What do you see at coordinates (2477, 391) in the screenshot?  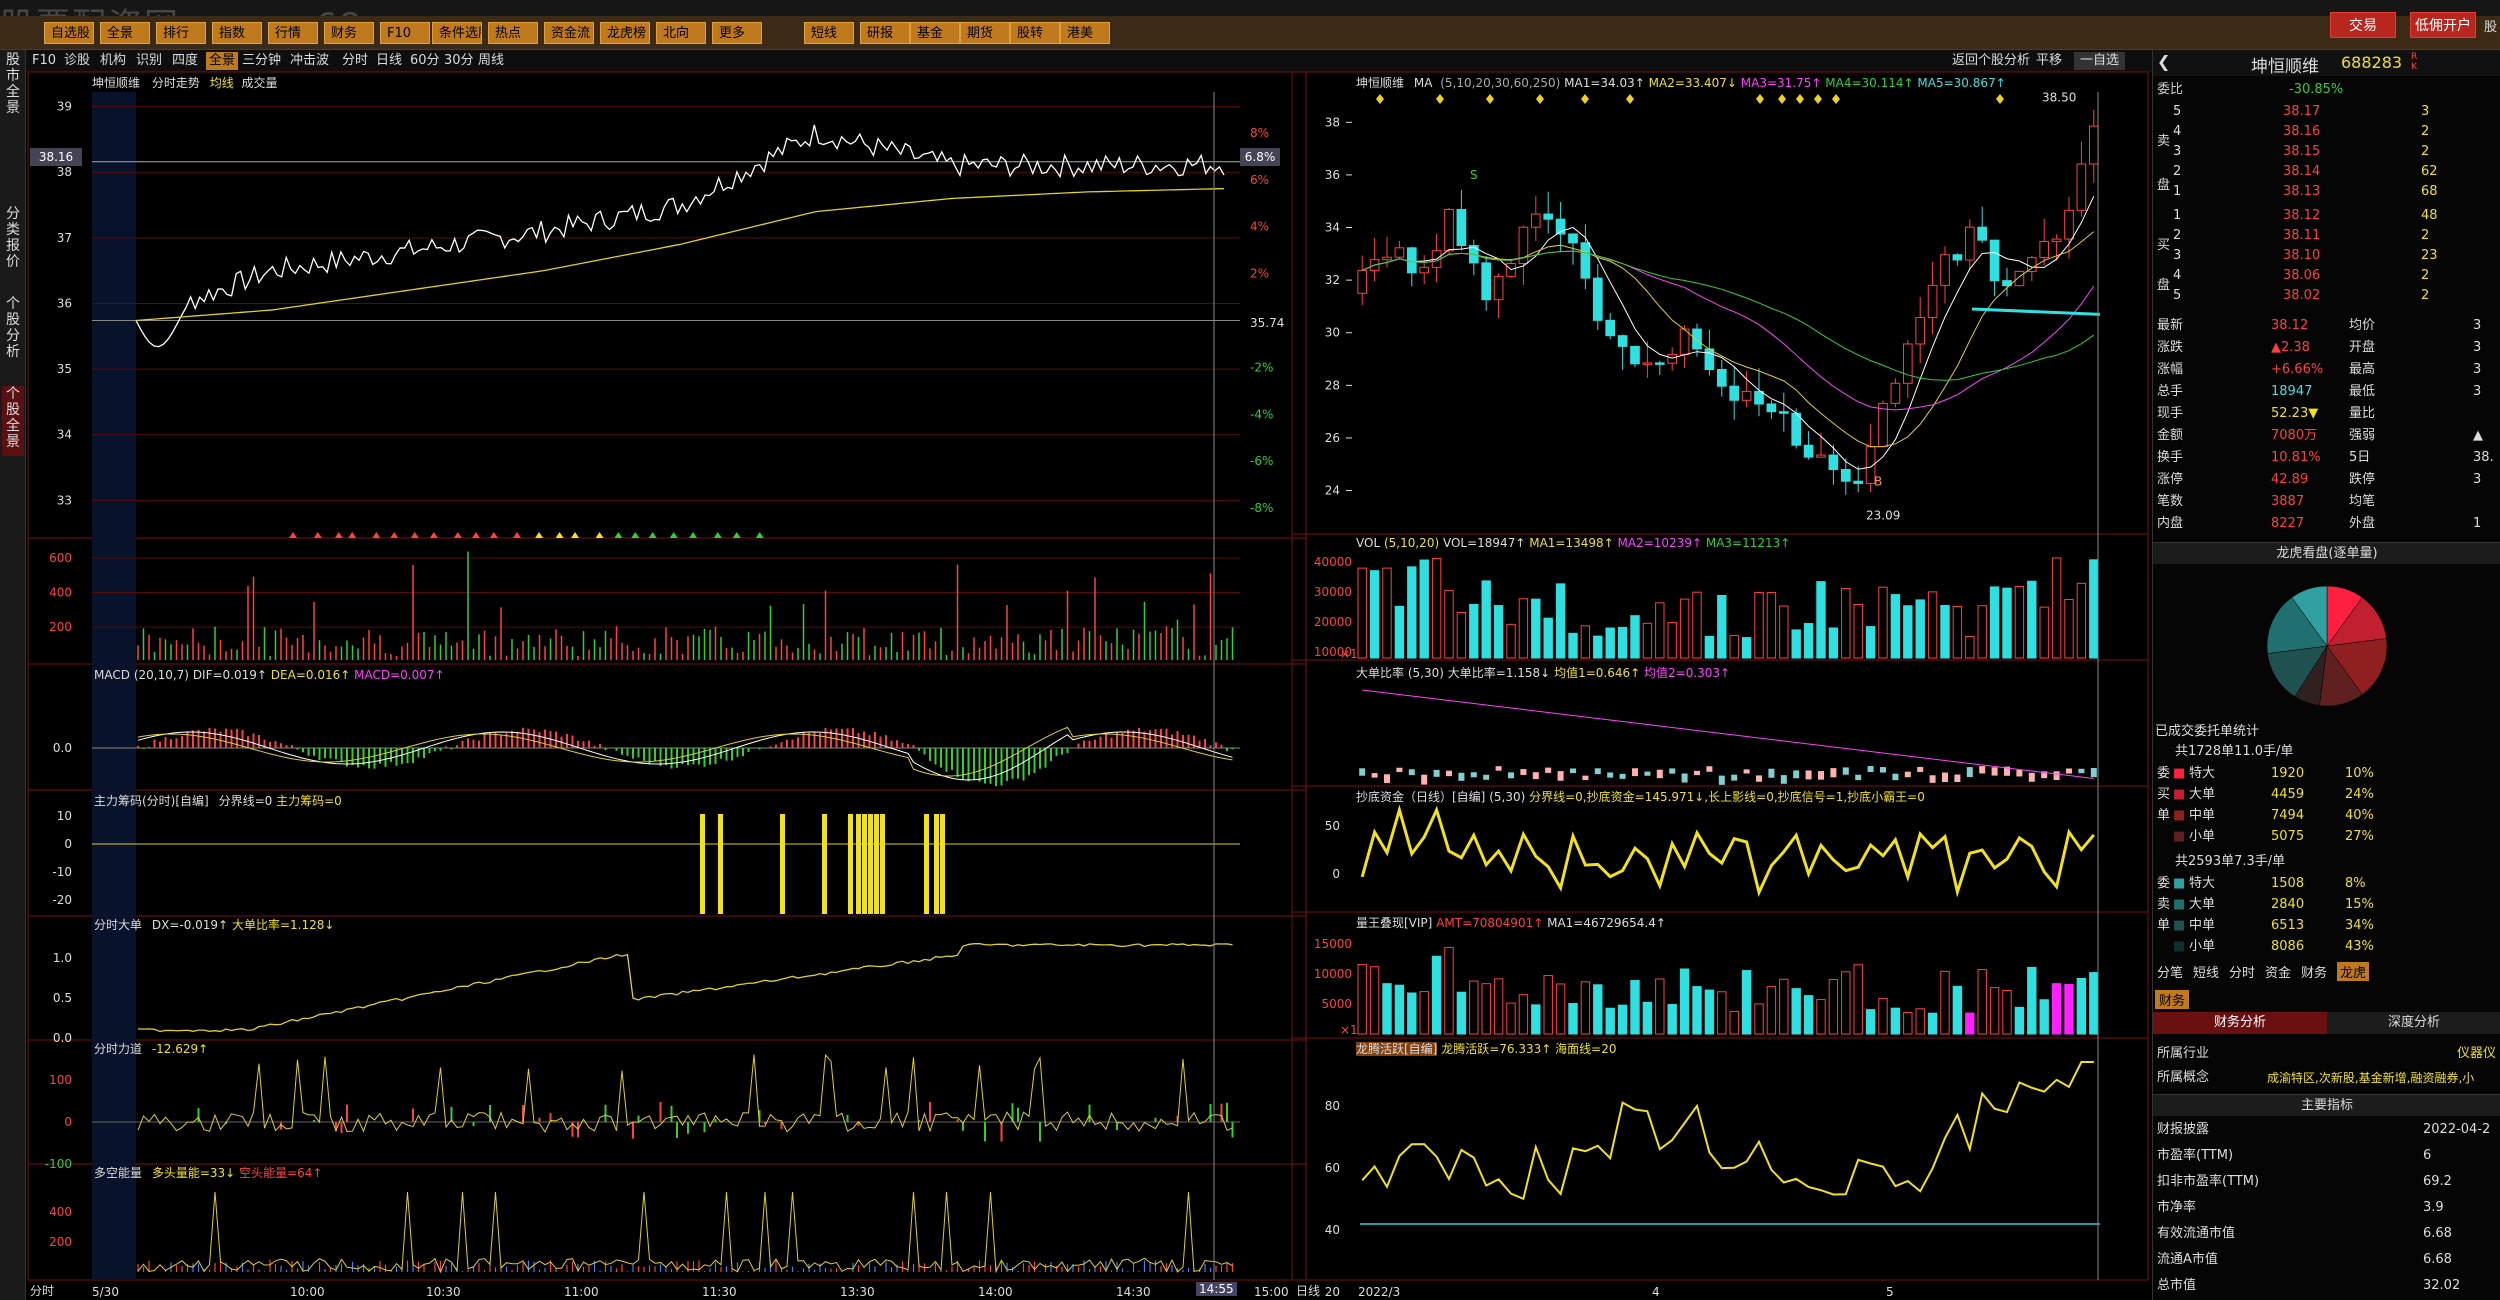 I see `stat-value2: 3` at bounding box center [2477, 391].